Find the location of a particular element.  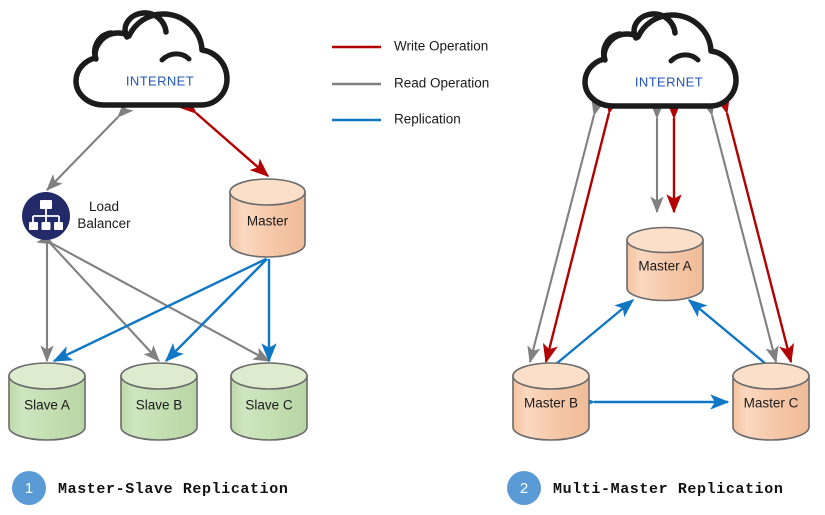

edge-loadbalancer-slaveB-read is located at coordinates (97, 294).